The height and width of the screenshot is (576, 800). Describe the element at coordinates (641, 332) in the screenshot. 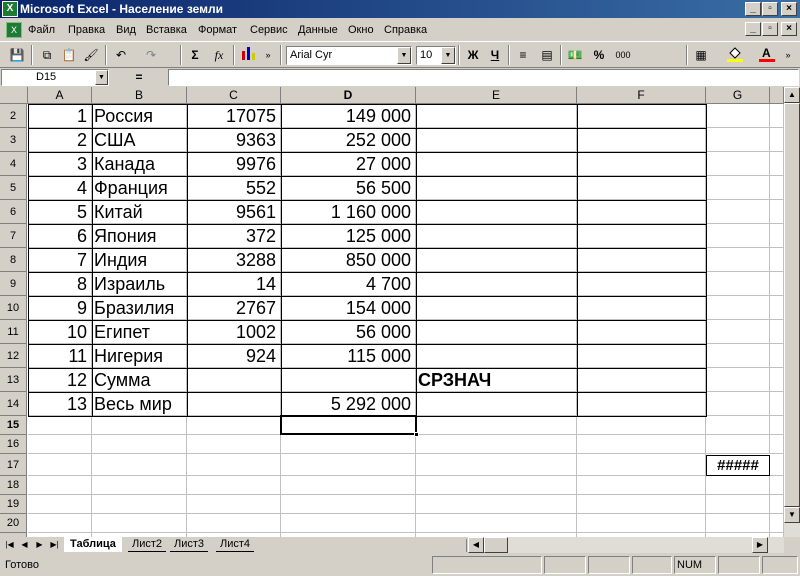

I see `cell-f11` at that location.